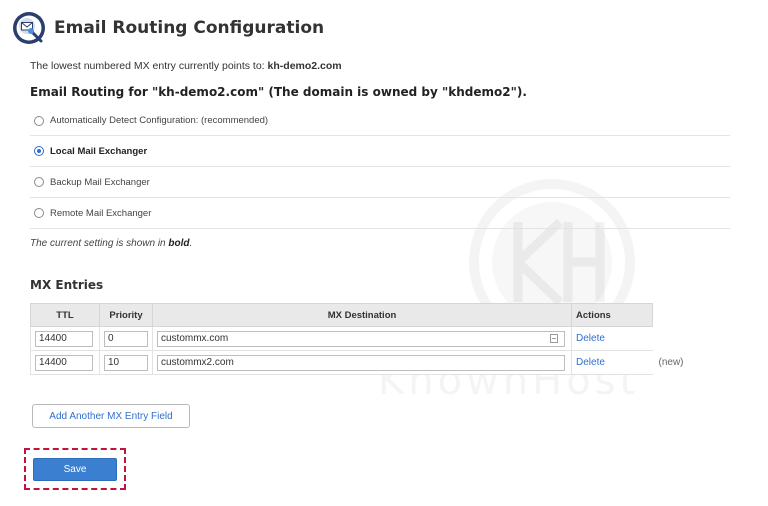 This screenshot has width=768, height=506. Describe the element at coordinates (670, 362) in the screenshot. I see `row-status-new: (new)` at that location.